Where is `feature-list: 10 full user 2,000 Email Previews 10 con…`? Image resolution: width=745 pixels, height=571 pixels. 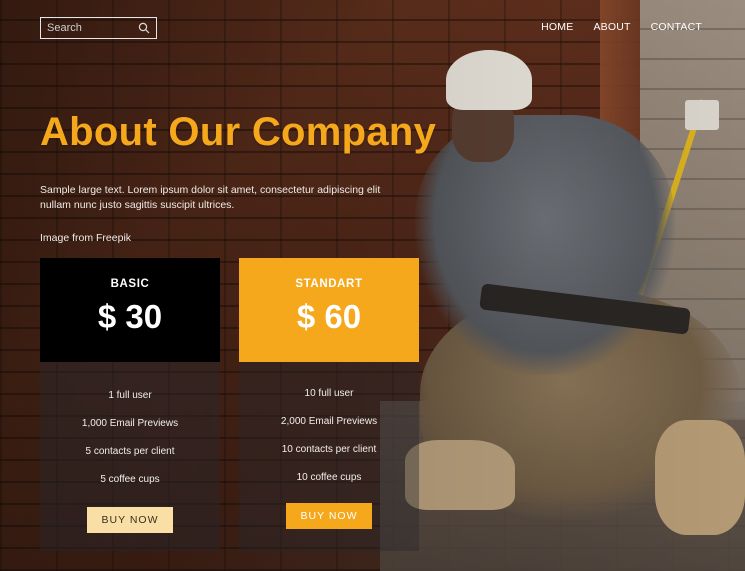
feature-list: 10 full user 2,000 Email Previews 10 con… is located at coordinates (329, 444).